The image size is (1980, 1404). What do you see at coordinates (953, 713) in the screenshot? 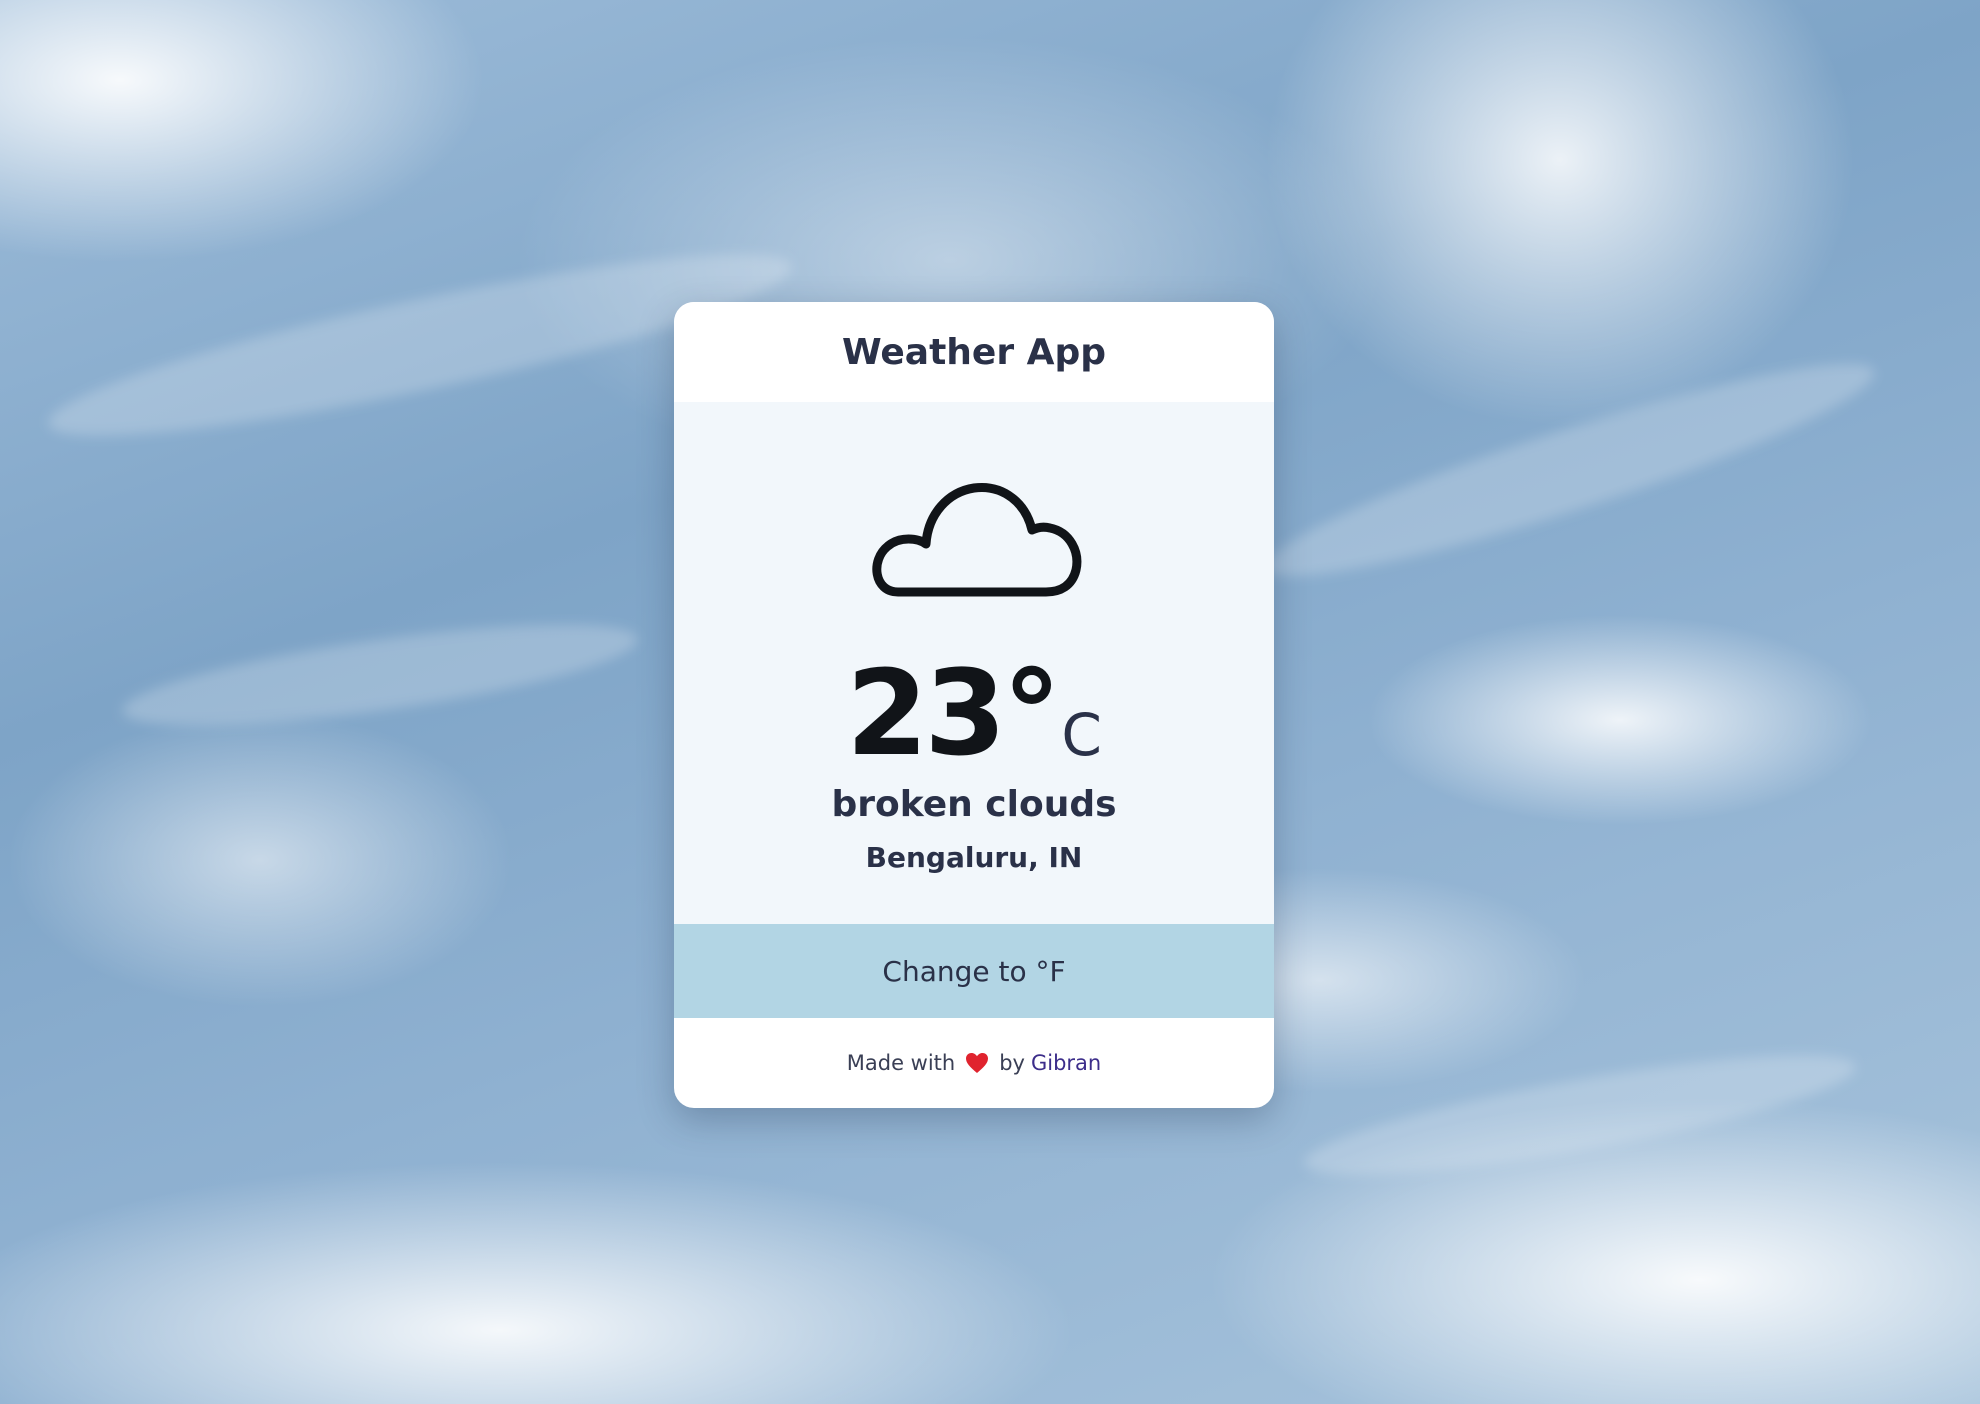
I see `temperature-value: 23°` at bounding box center [953, 713].